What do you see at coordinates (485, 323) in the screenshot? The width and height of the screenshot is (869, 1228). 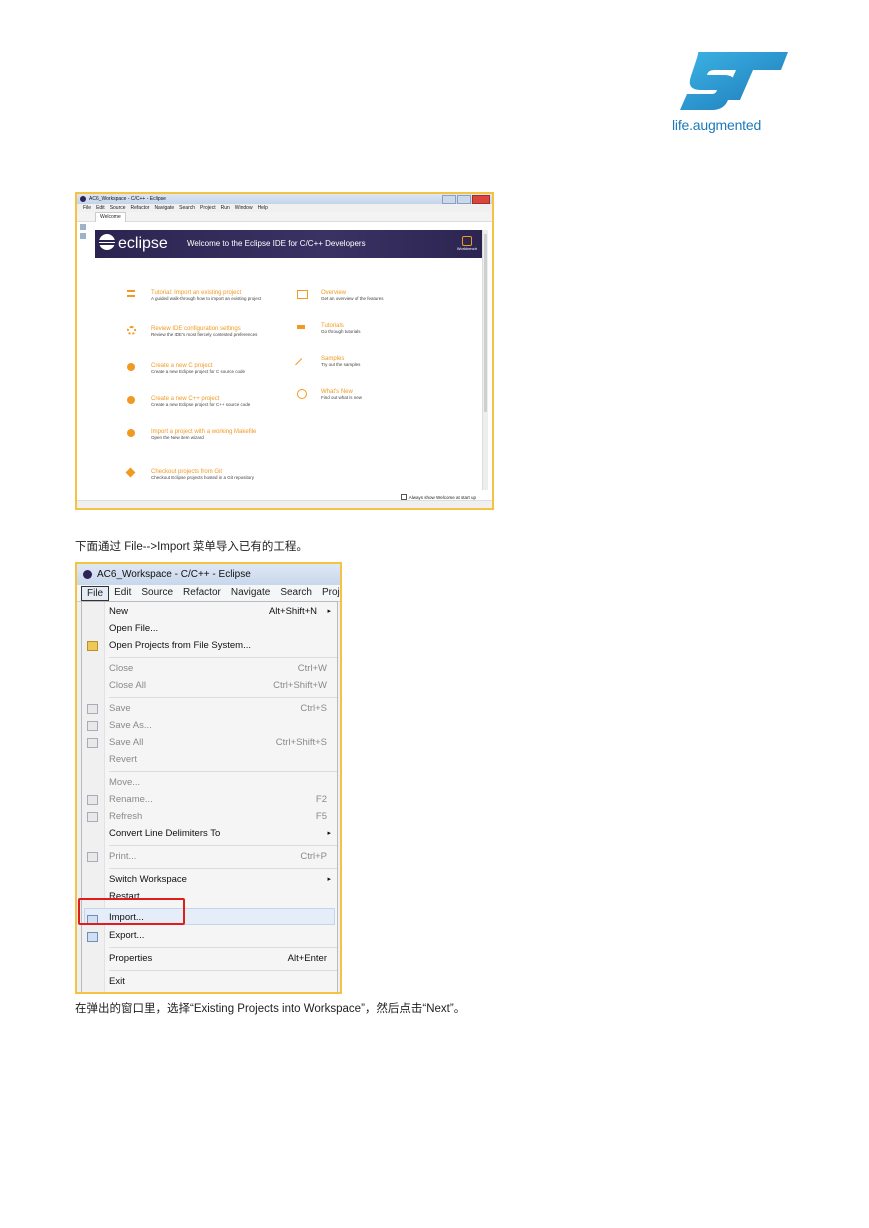 I see `scrollbar-thumb` at bounding box center [485, 323].